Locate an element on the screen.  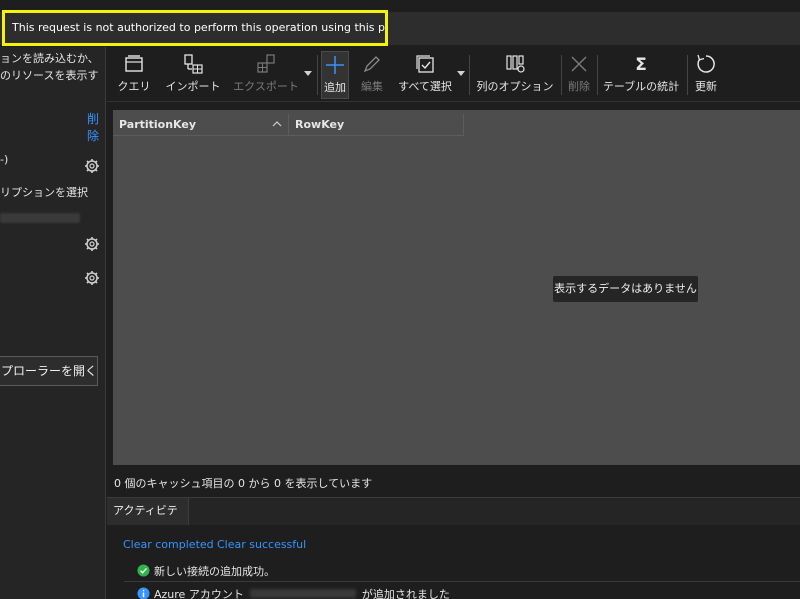
refresh-icon is located at coordinates (706, 63).